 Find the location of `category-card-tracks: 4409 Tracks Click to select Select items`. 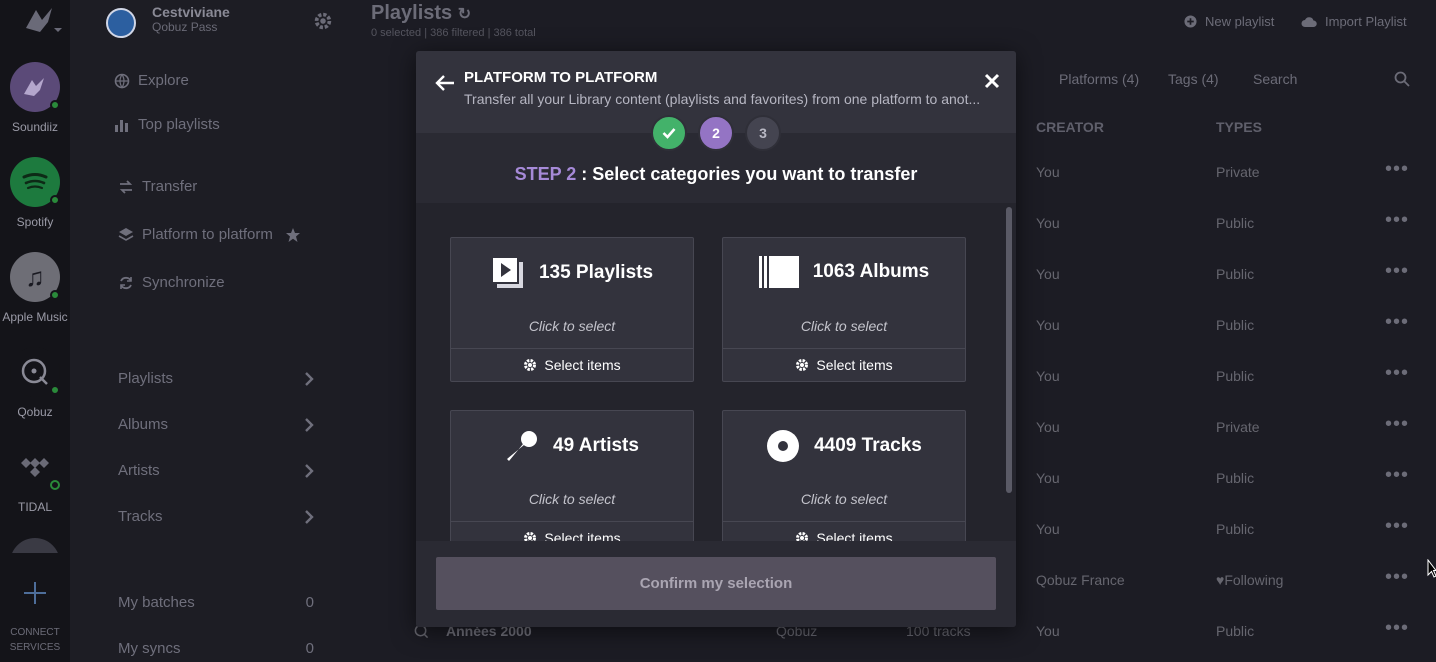

category-card-tracks: 4409 Tracks Click to select Select items is located at coordinates (844, 475).